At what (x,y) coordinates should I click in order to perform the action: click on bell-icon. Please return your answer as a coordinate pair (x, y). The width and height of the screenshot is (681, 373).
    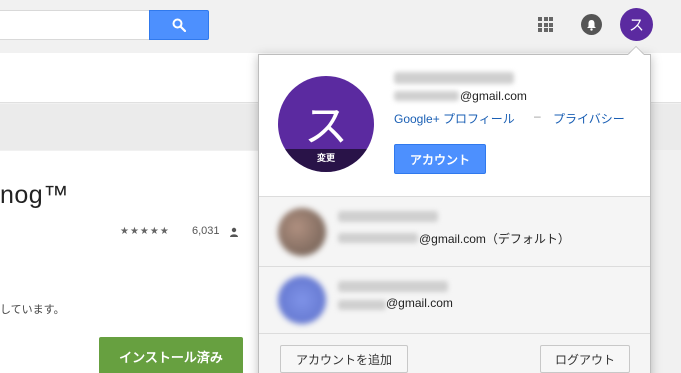
    Looking at the image, I should click on (591, 24).